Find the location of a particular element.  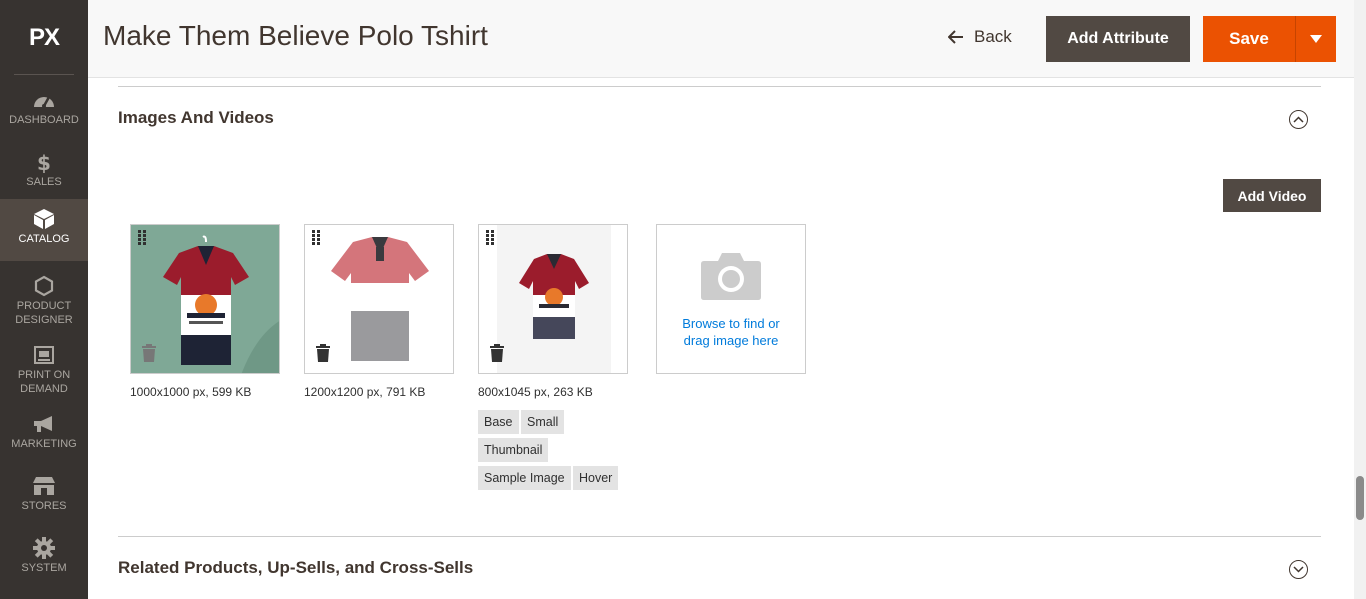

sidebar-item-print-on-demand: PRINT ON DEMAND is located at coordinates (44, 367).